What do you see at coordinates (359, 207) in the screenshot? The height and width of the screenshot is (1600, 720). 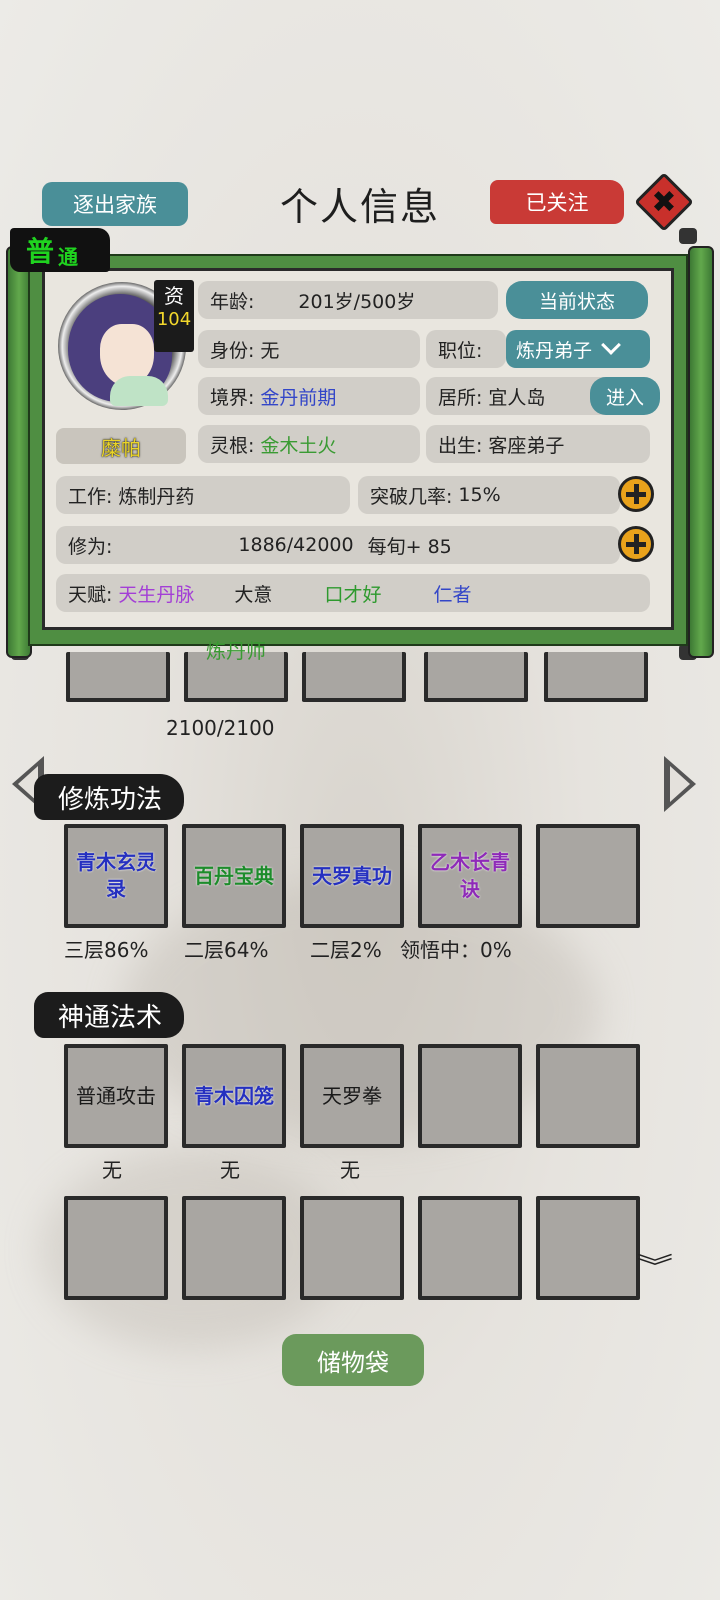 I see `page-title: 个人信息` at bounding box center [359, 207].